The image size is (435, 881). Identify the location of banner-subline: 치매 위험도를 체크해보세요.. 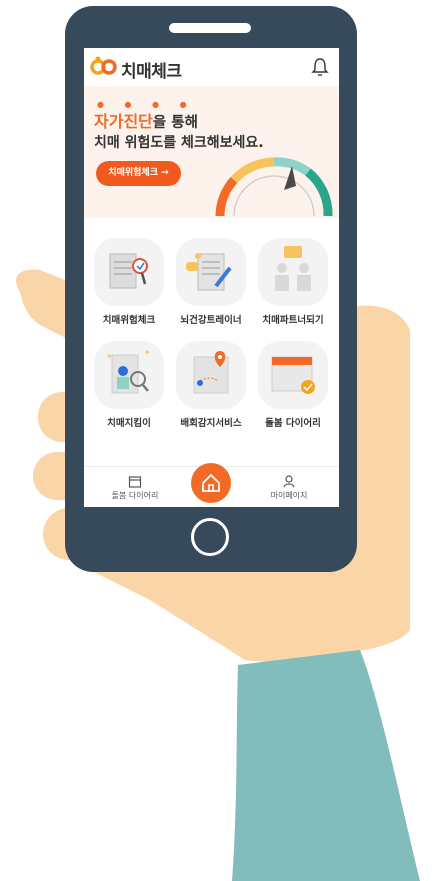
(179, 143).